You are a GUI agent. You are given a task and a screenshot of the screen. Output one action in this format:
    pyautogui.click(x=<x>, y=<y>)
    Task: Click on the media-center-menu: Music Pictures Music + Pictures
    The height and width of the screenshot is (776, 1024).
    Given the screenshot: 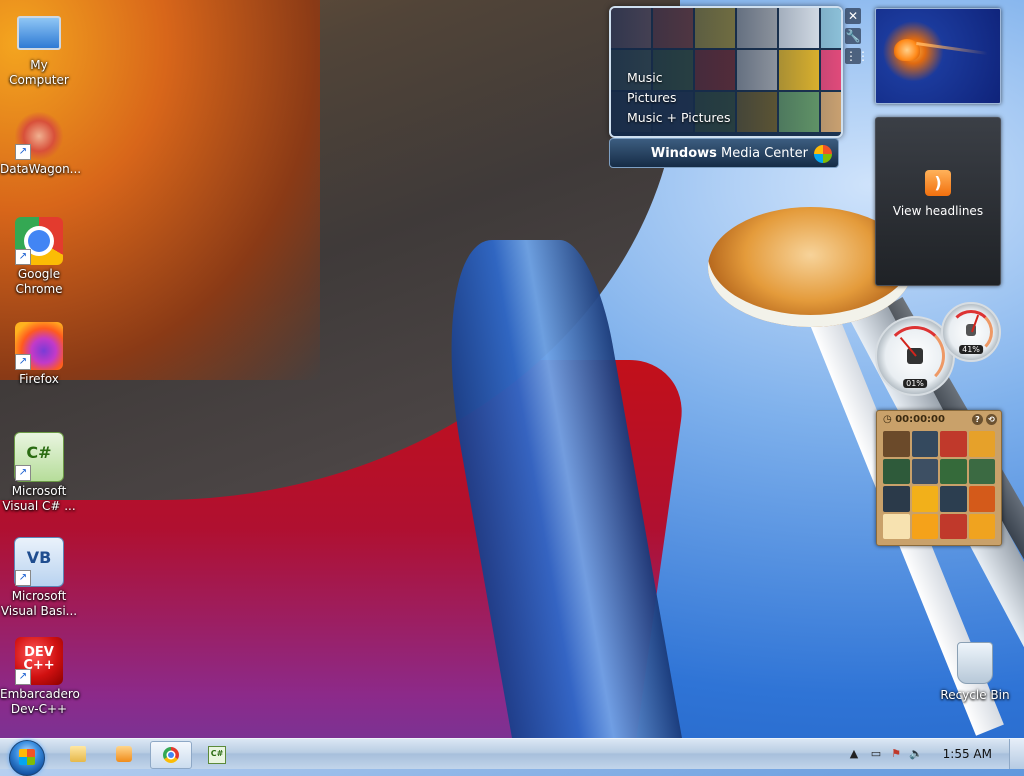 What is the action you would take?
    pyautogui.click(x=679, y=98)
    